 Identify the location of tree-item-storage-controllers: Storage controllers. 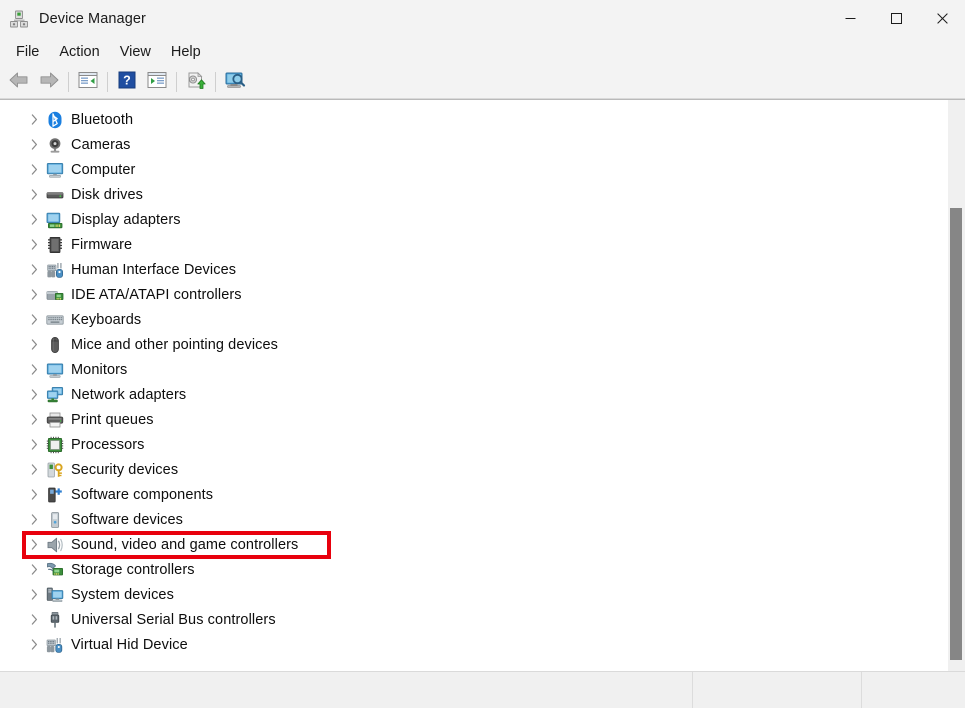
(473, 569).